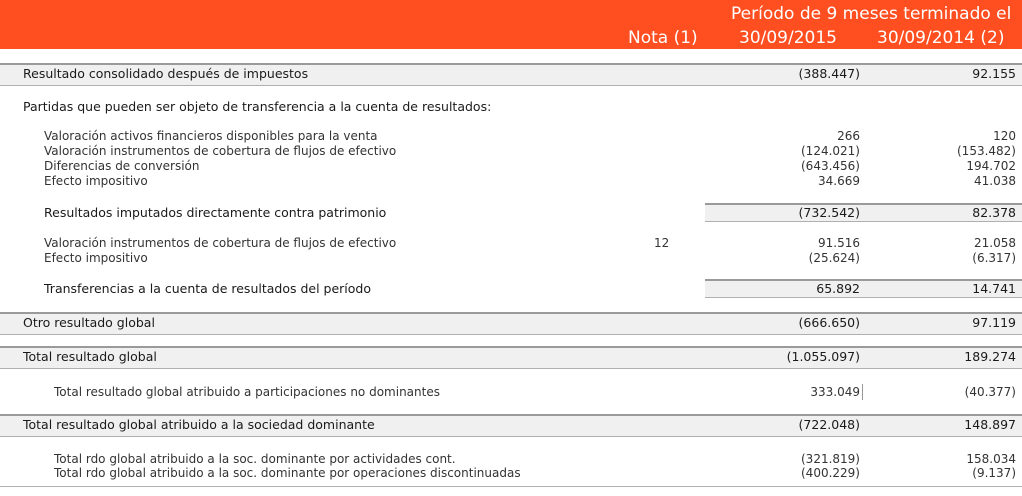  Describe the element at coordinates (990, 356) in the screenshot. I see `value-2014: 189.274` at that location.